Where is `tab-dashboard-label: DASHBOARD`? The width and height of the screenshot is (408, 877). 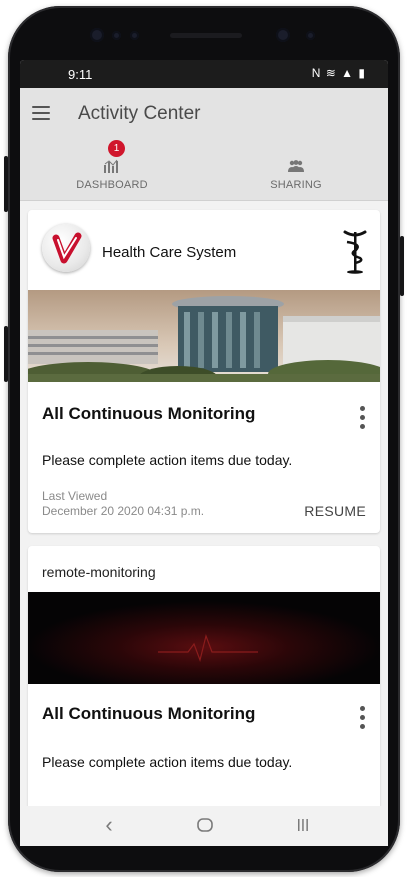 tab-dashboard-label: DASHBOARD is located at coordinates (112, 185).